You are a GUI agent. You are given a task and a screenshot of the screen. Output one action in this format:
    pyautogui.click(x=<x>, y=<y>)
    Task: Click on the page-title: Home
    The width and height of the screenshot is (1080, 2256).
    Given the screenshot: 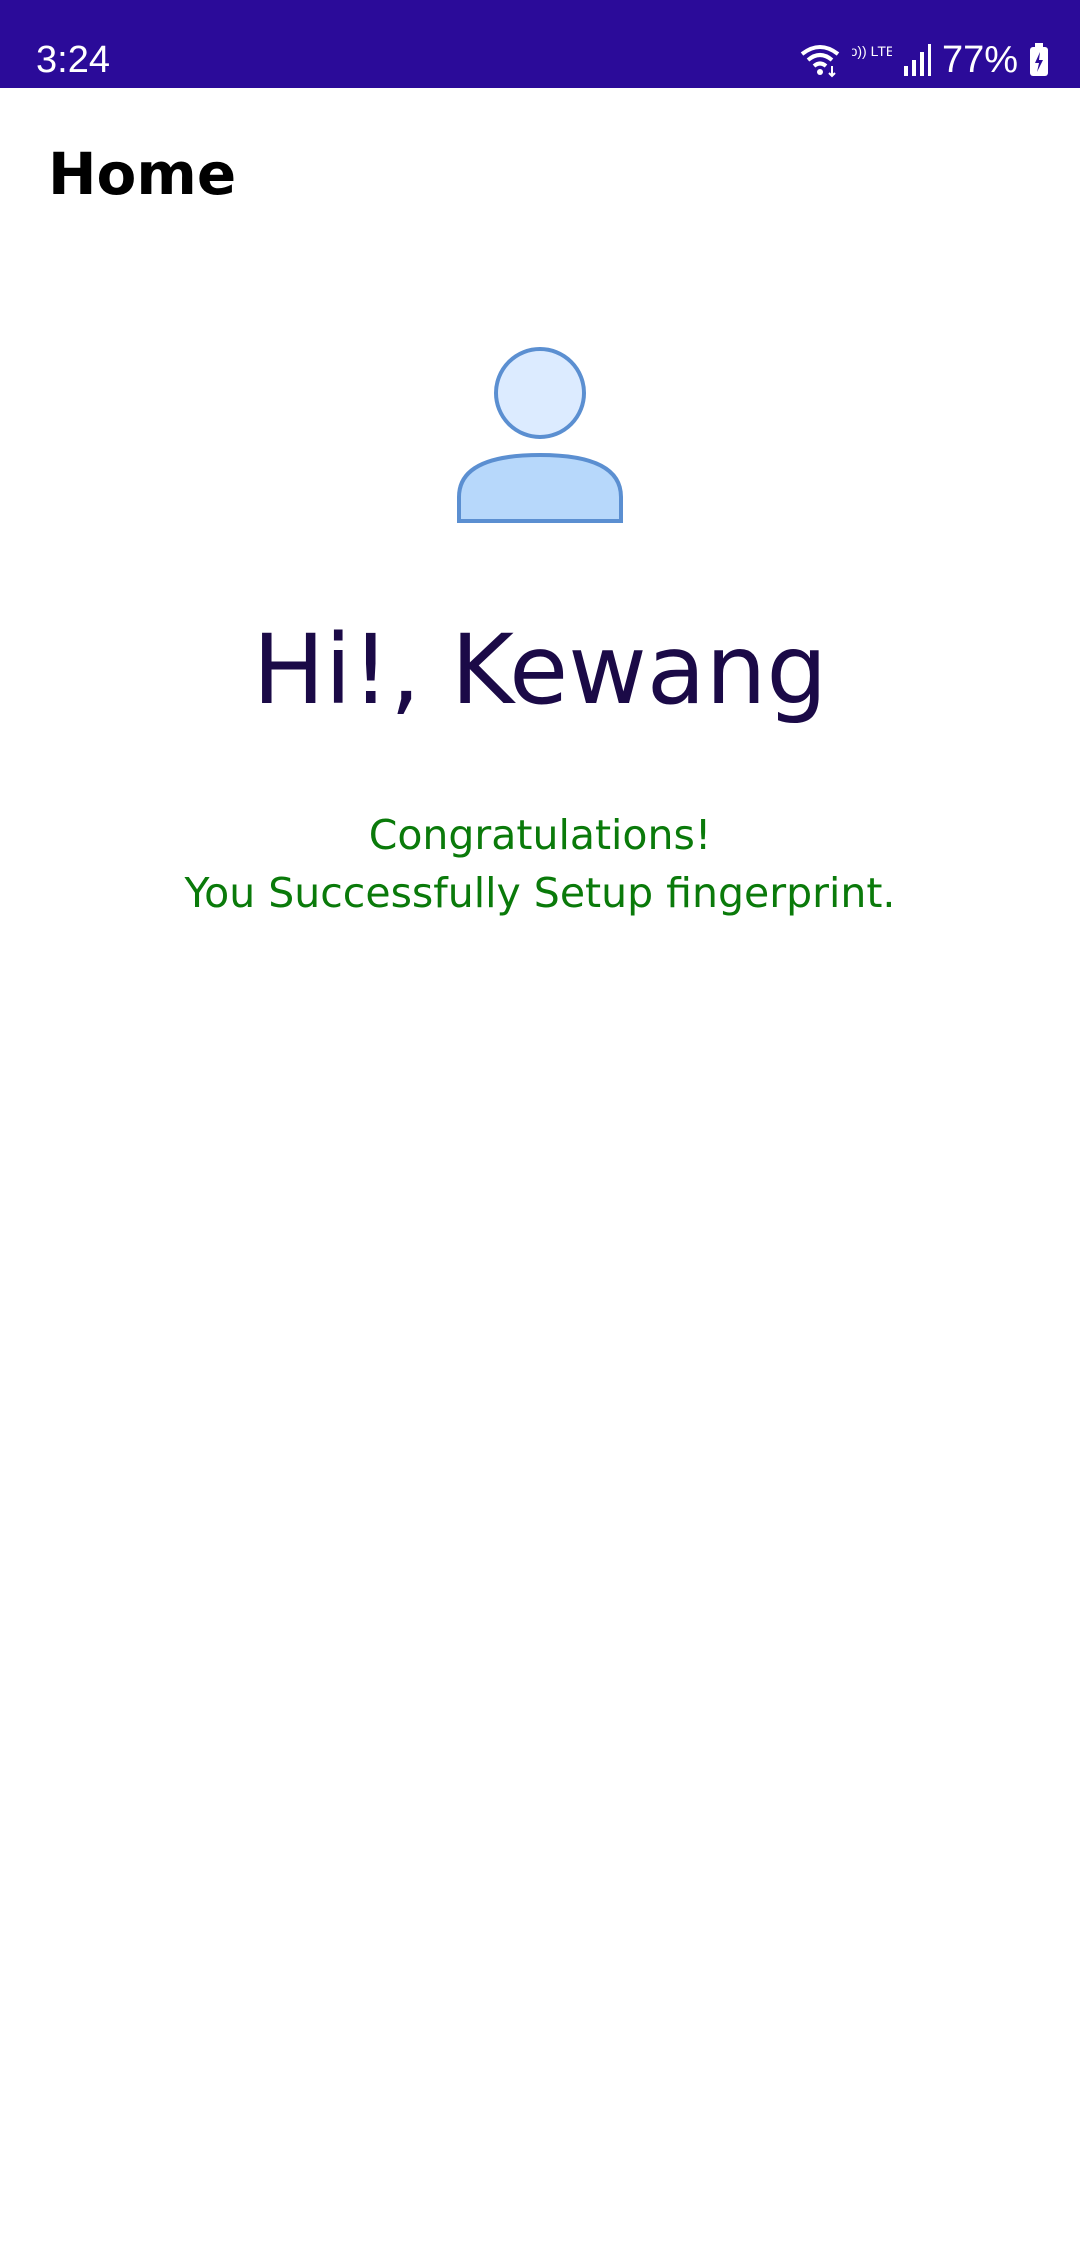 What is the action you would take?
    pyautogui.click(x=142, y=174)
    